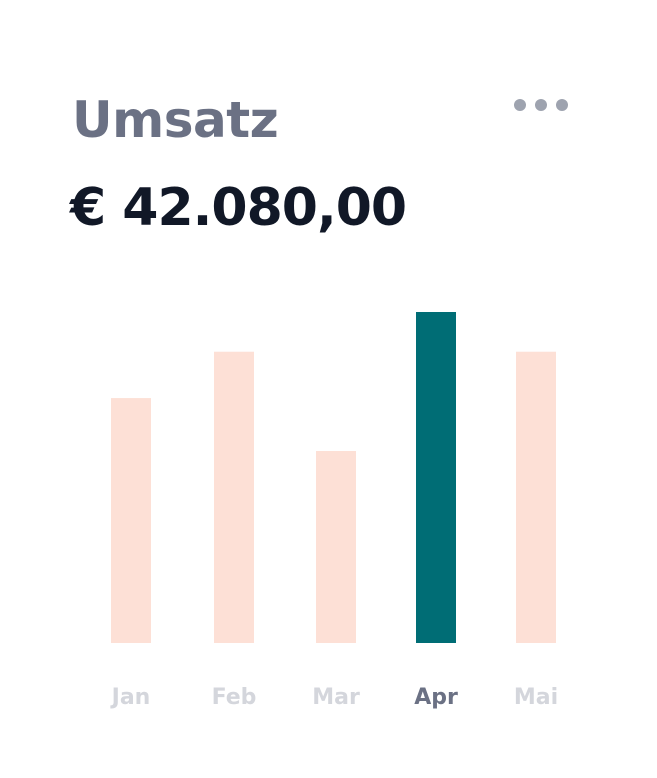 The width and height of the screenshot is (657, 778). I want to click on bar-mar, so click(336, 547).